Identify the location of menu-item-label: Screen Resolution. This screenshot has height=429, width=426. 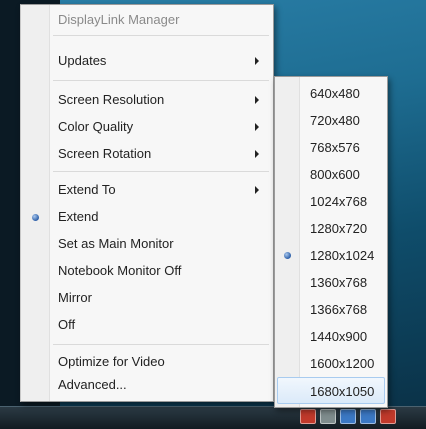
(111, 99).